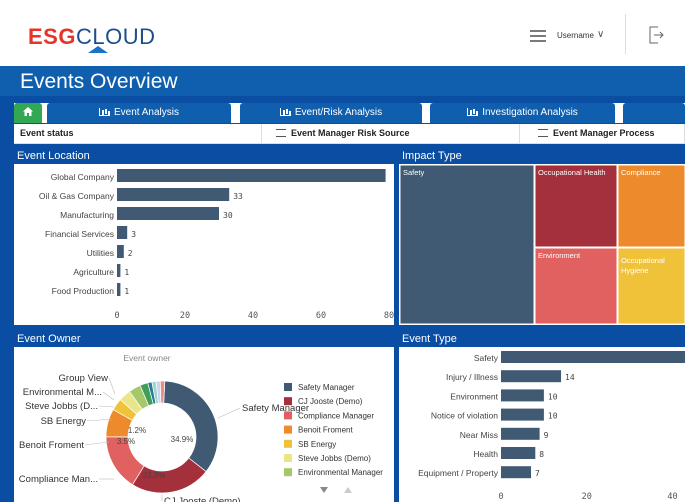  Describe the element at coordinates (654, 113) in the screenshot. I see `tab-more` at that location.